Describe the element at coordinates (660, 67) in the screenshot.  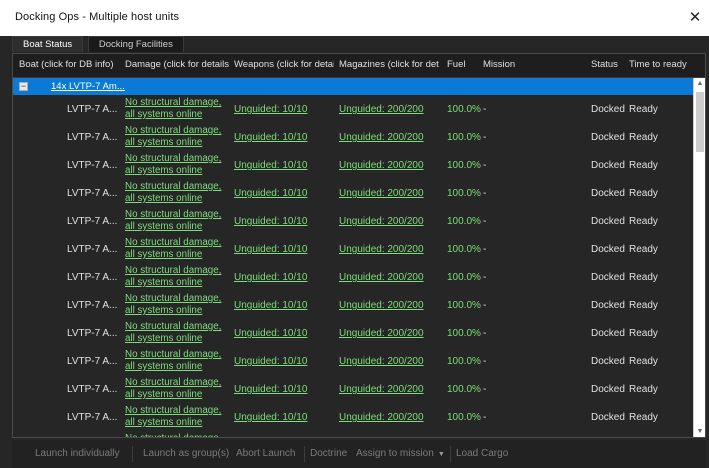
I see `column-header-time-to-ready: Time to ready` at that location.